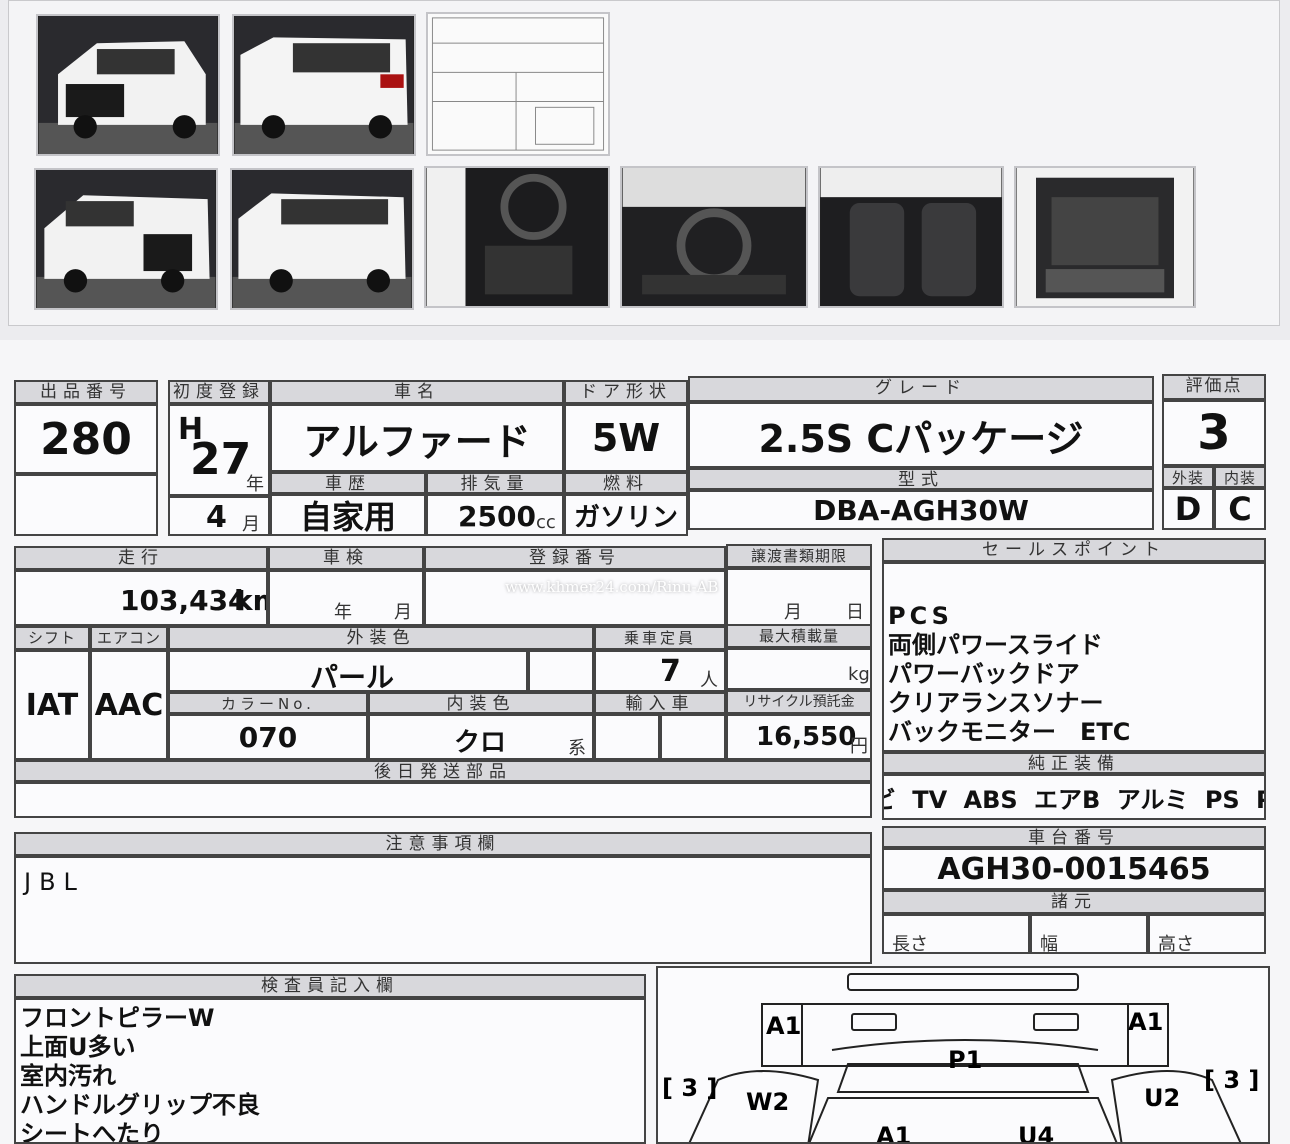 The image size is (1290, 1144). I want to click on inspection-month-unit: 月, so click(403, 612).